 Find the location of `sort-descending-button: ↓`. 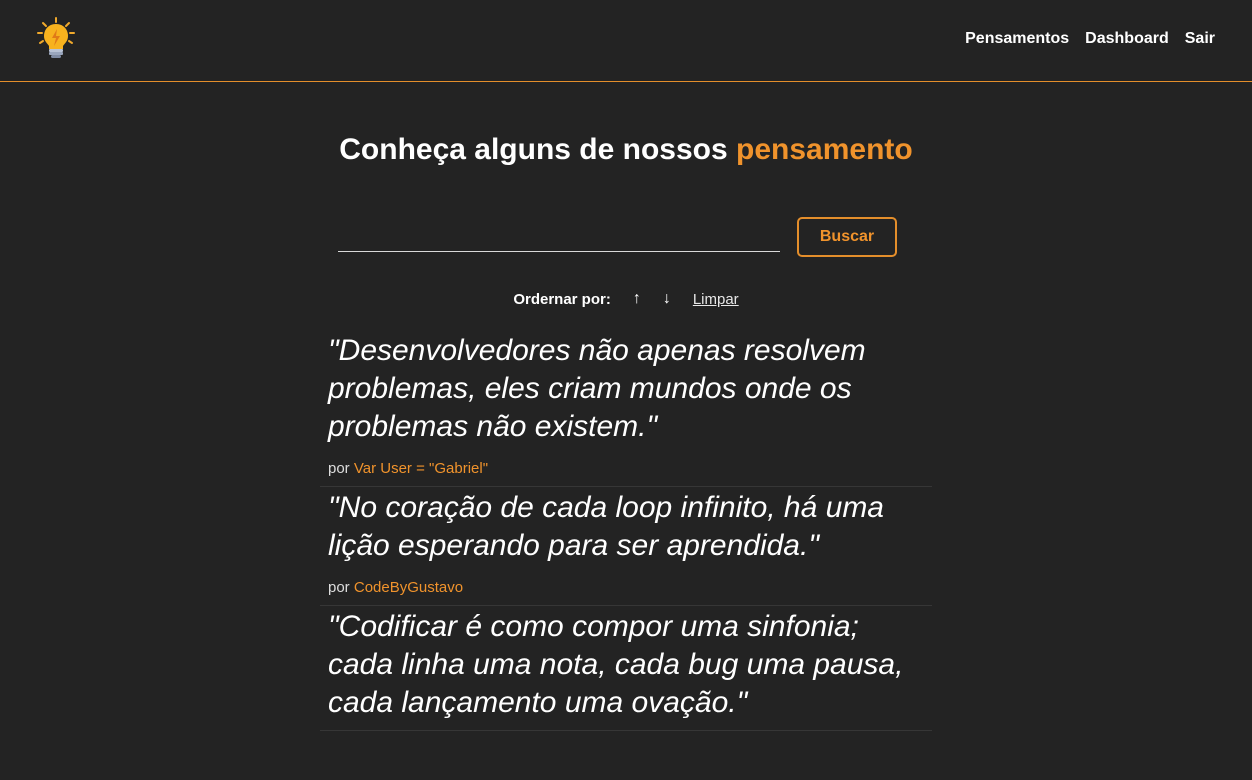

sort-descending-button: ↓ is located at coordinates (667, 299).